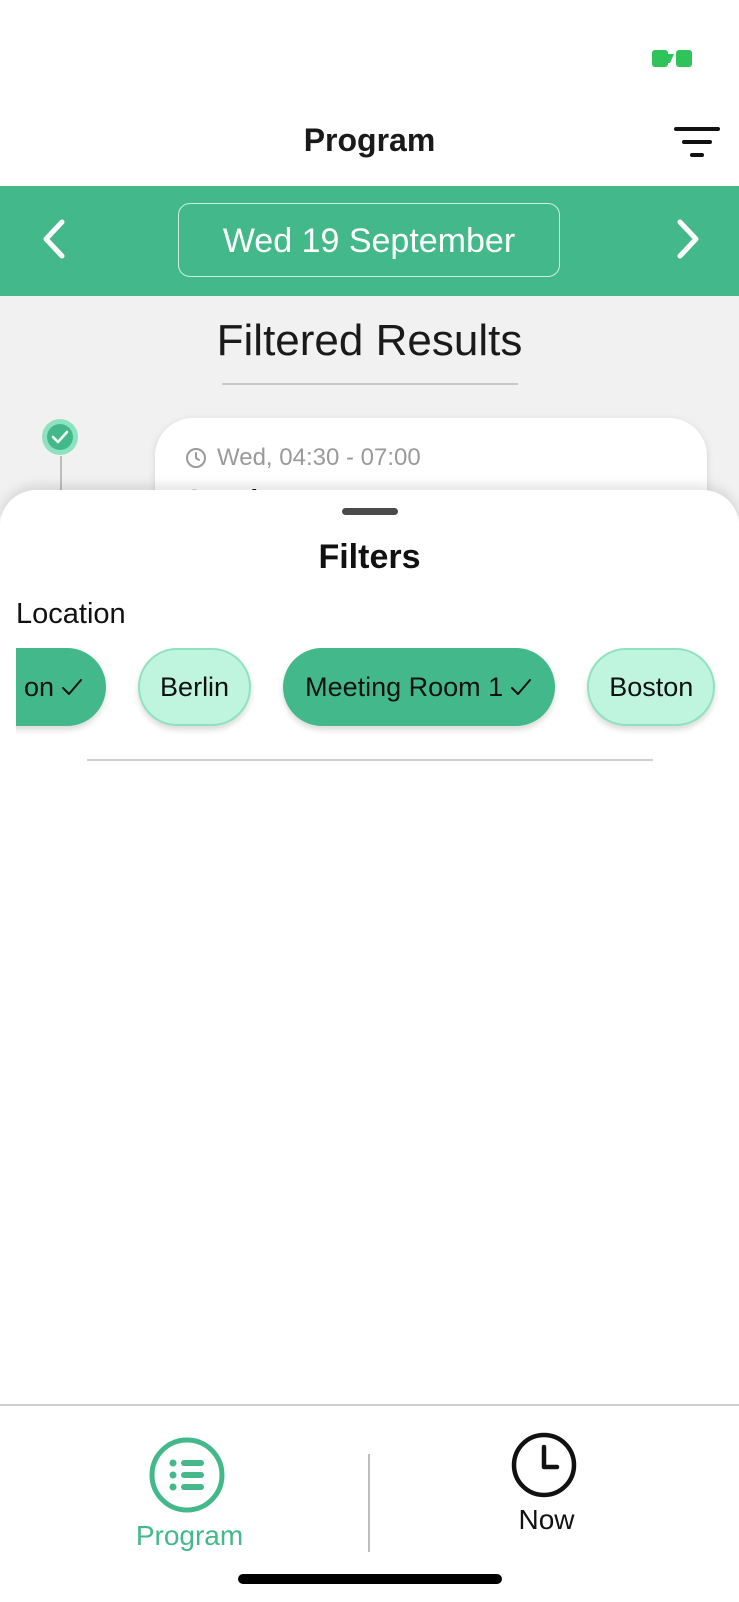  What do you see at coordinates (369, 557) in the screenshot?
I see `filters-title: Filters` at bounding box center [369, 557].